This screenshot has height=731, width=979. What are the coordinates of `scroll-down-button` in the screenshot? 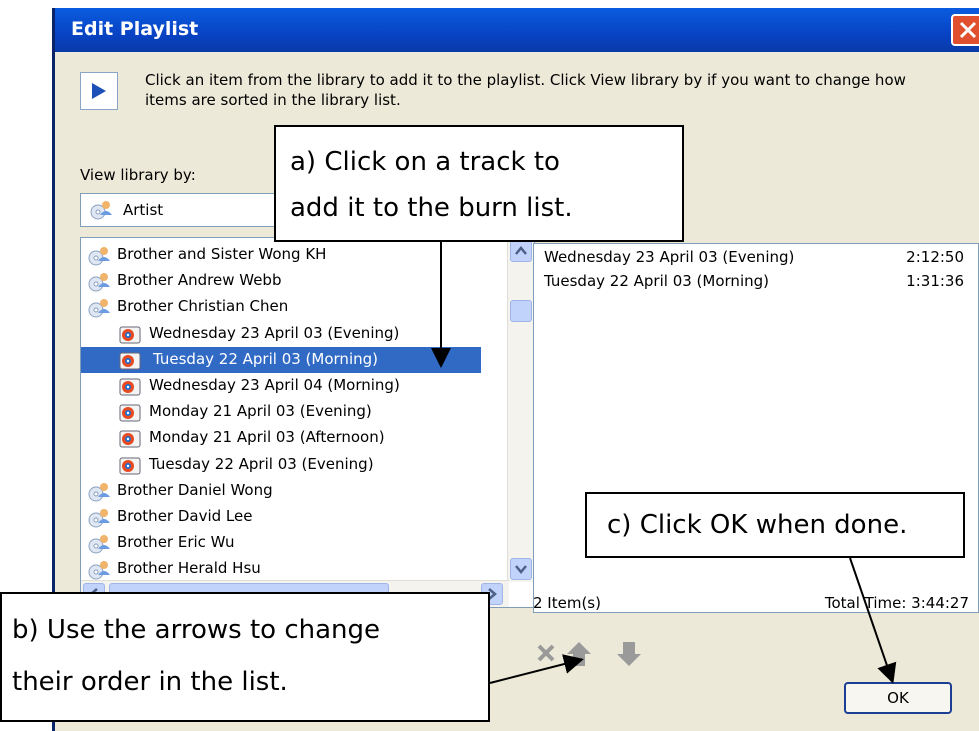 It's located at (521, 569).